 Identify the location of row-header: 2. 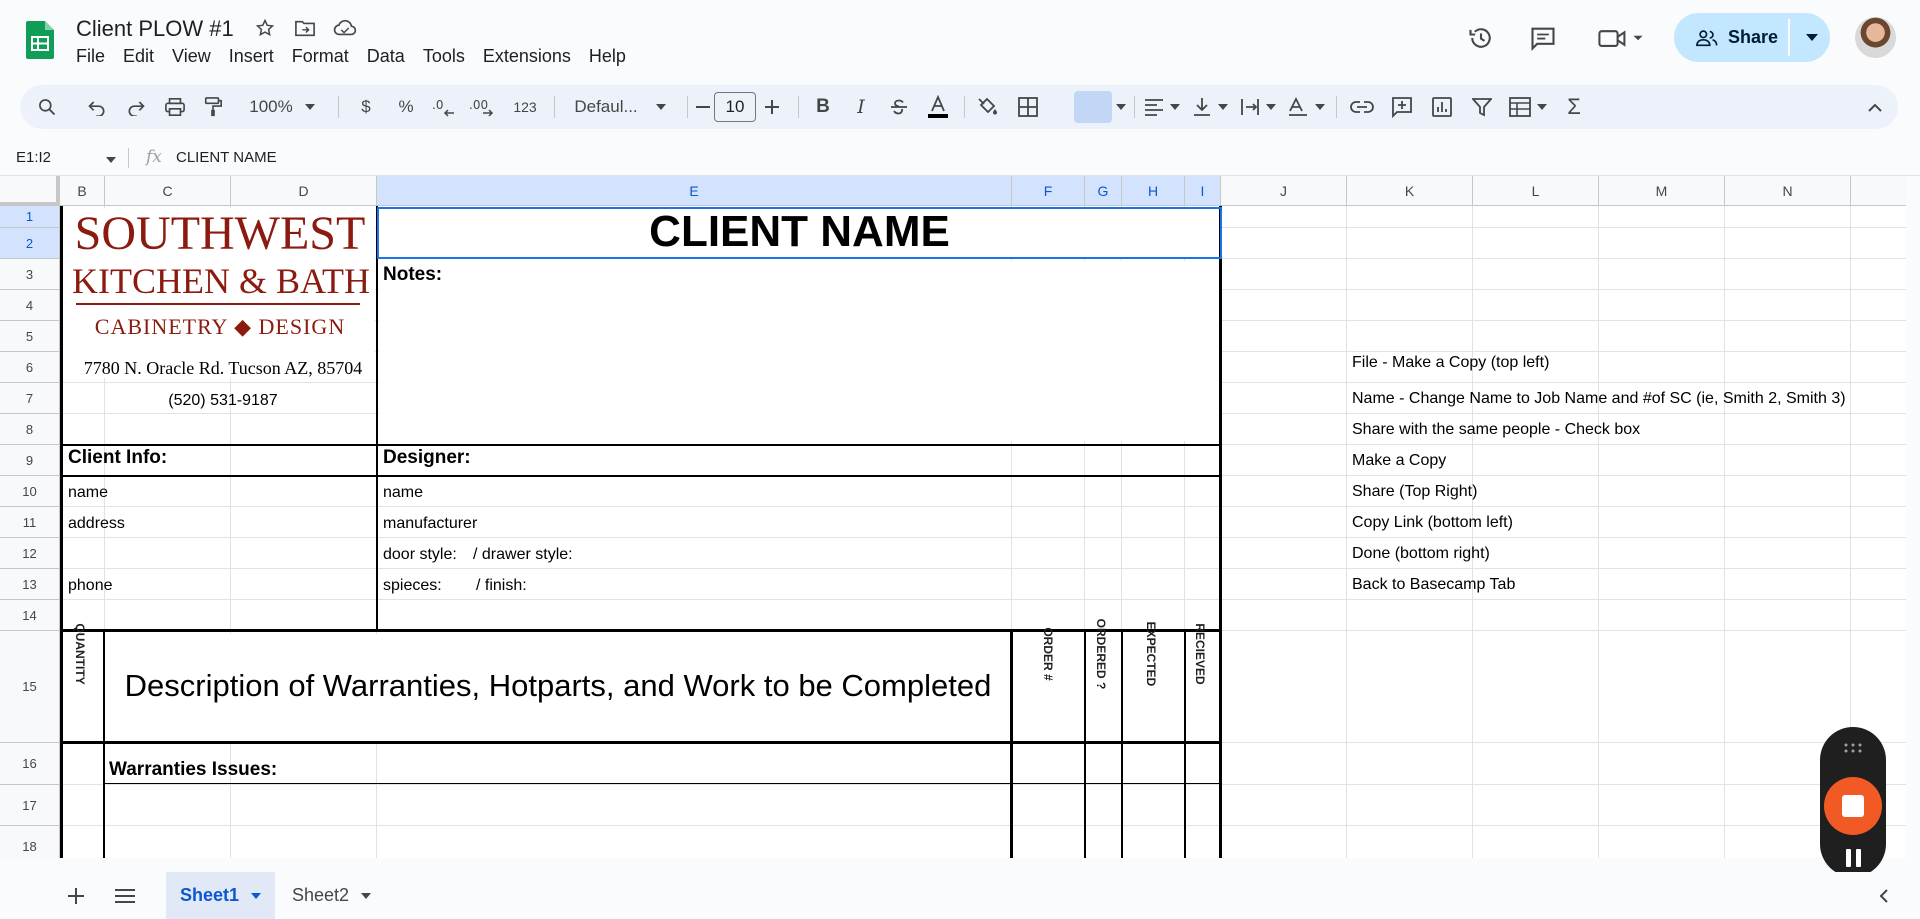
(30, 243).